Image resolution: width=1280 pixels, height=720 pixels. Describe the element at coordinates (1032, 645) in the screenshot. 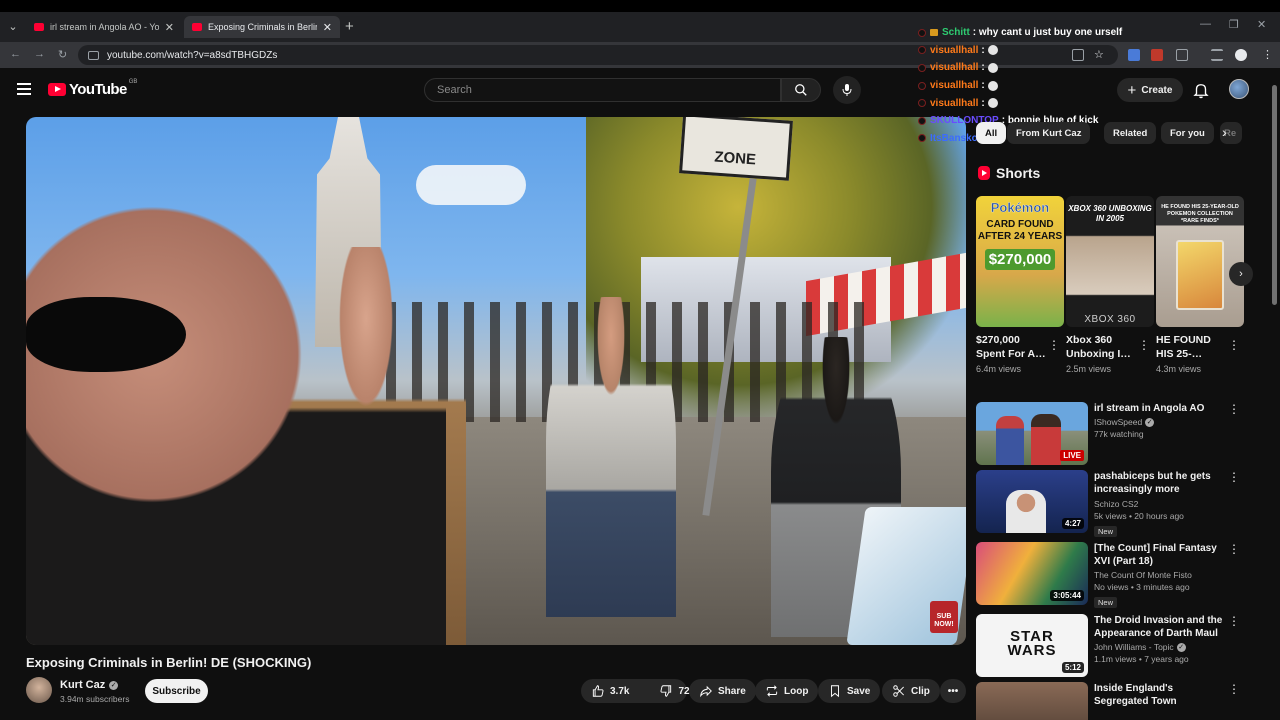

I see `video-thumbnail: STAR WARS 5:12` at that location.